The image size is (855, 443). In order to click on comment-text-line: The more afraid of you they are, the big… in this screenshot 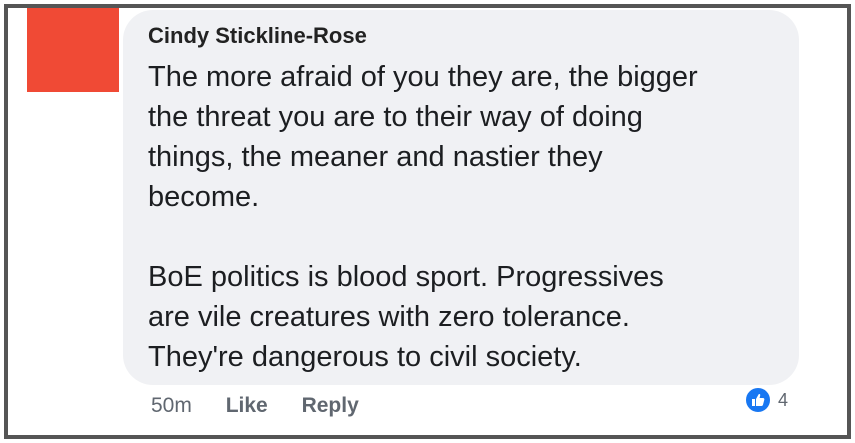, I will do `click(423, 77)`.